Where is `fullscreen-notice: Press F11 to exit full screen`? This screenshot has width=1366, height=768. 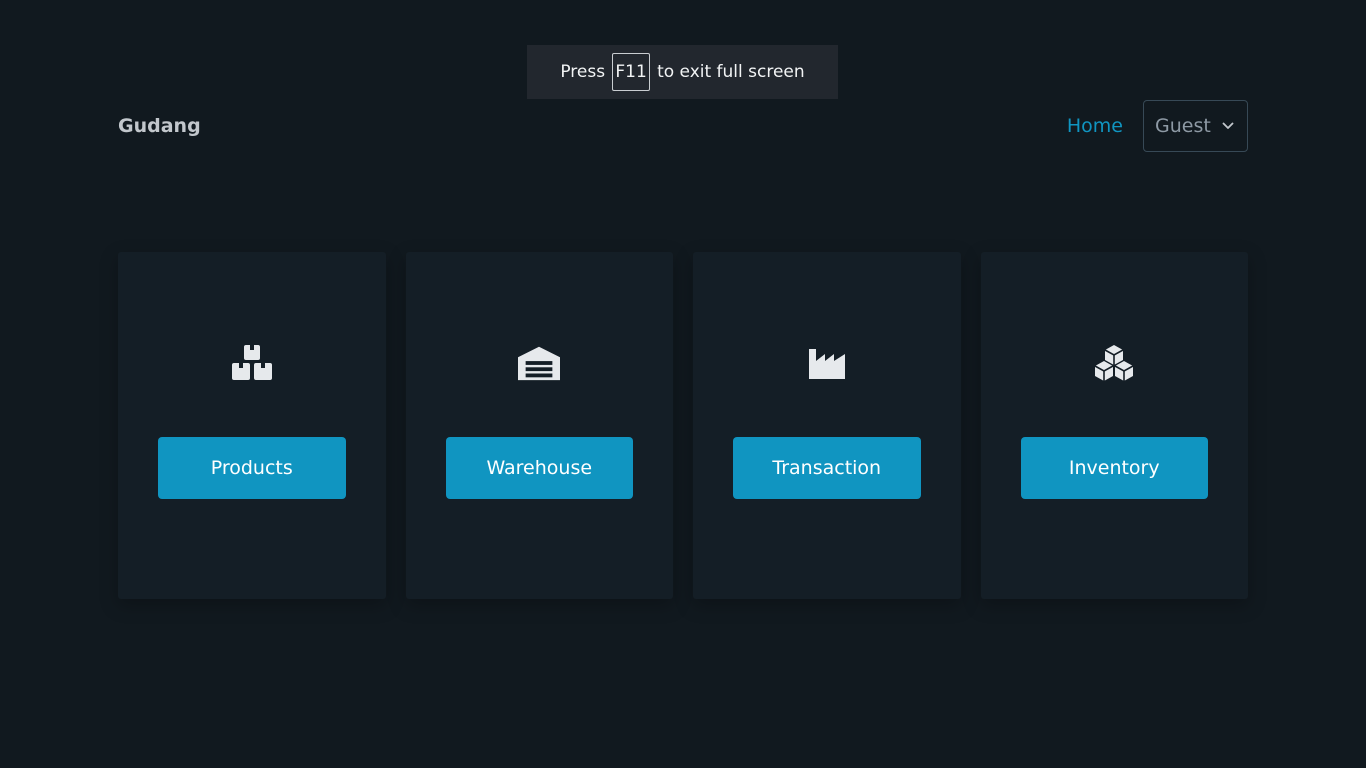 fullscreen-notice: Press F11 to exit full screen is located at coordinates (682, 72).